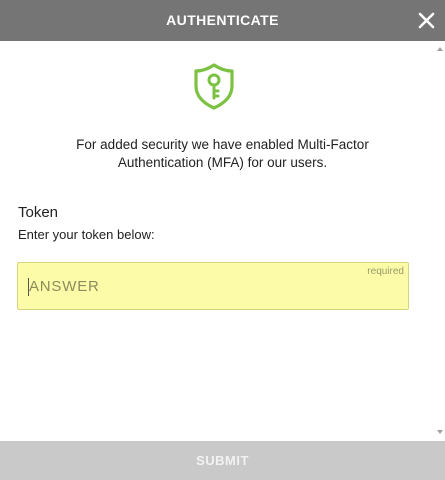 Image resolution: width=445 pixels, height=480 pixels. Describe the element at coordinates (440, 49) in the screenshot. I see `scroll-up-arrow-icon` at that location.